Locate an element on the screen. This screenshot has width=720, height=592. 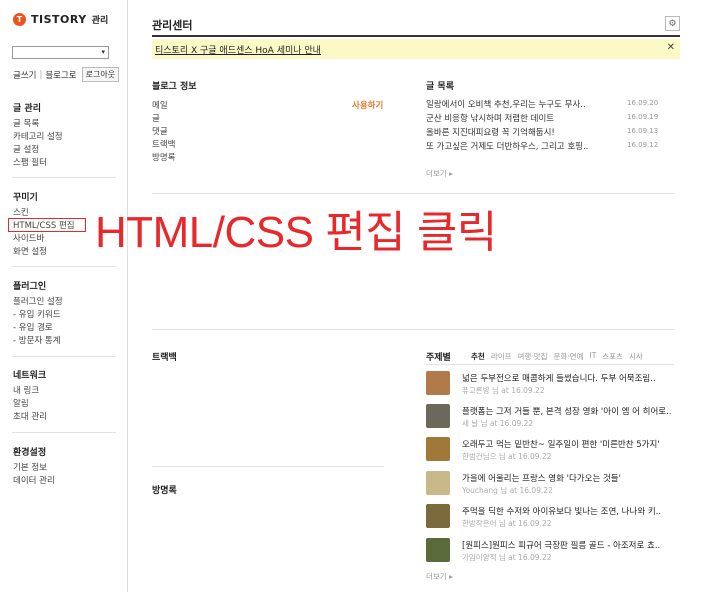
post-item: 군산 비응항 낚시하며 저렴한 데이트 16.09.19 is located at coordinates (553, 118).